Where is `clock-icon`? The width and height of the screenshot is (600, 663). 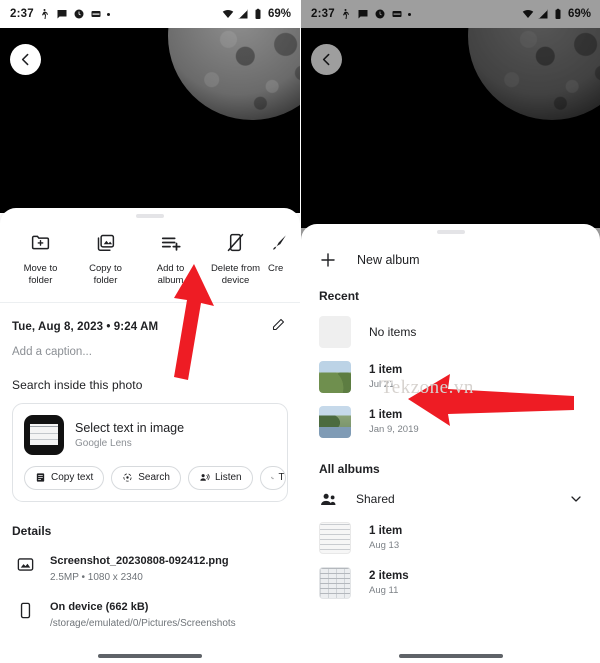
clock-icon is located at coordinates (79, 14).